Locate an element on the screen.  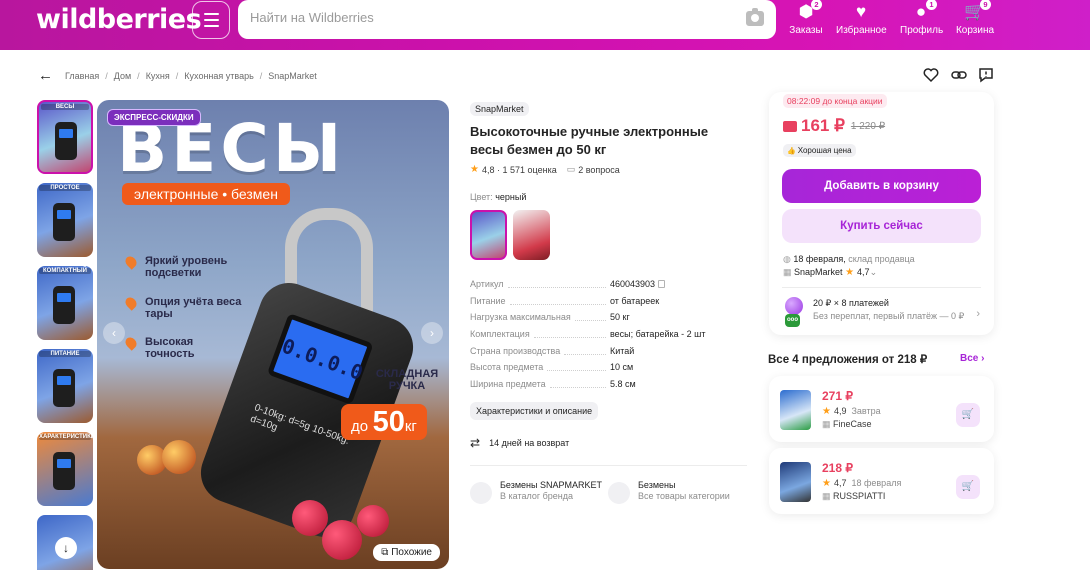
search-input is located at coordinates (480, 17).